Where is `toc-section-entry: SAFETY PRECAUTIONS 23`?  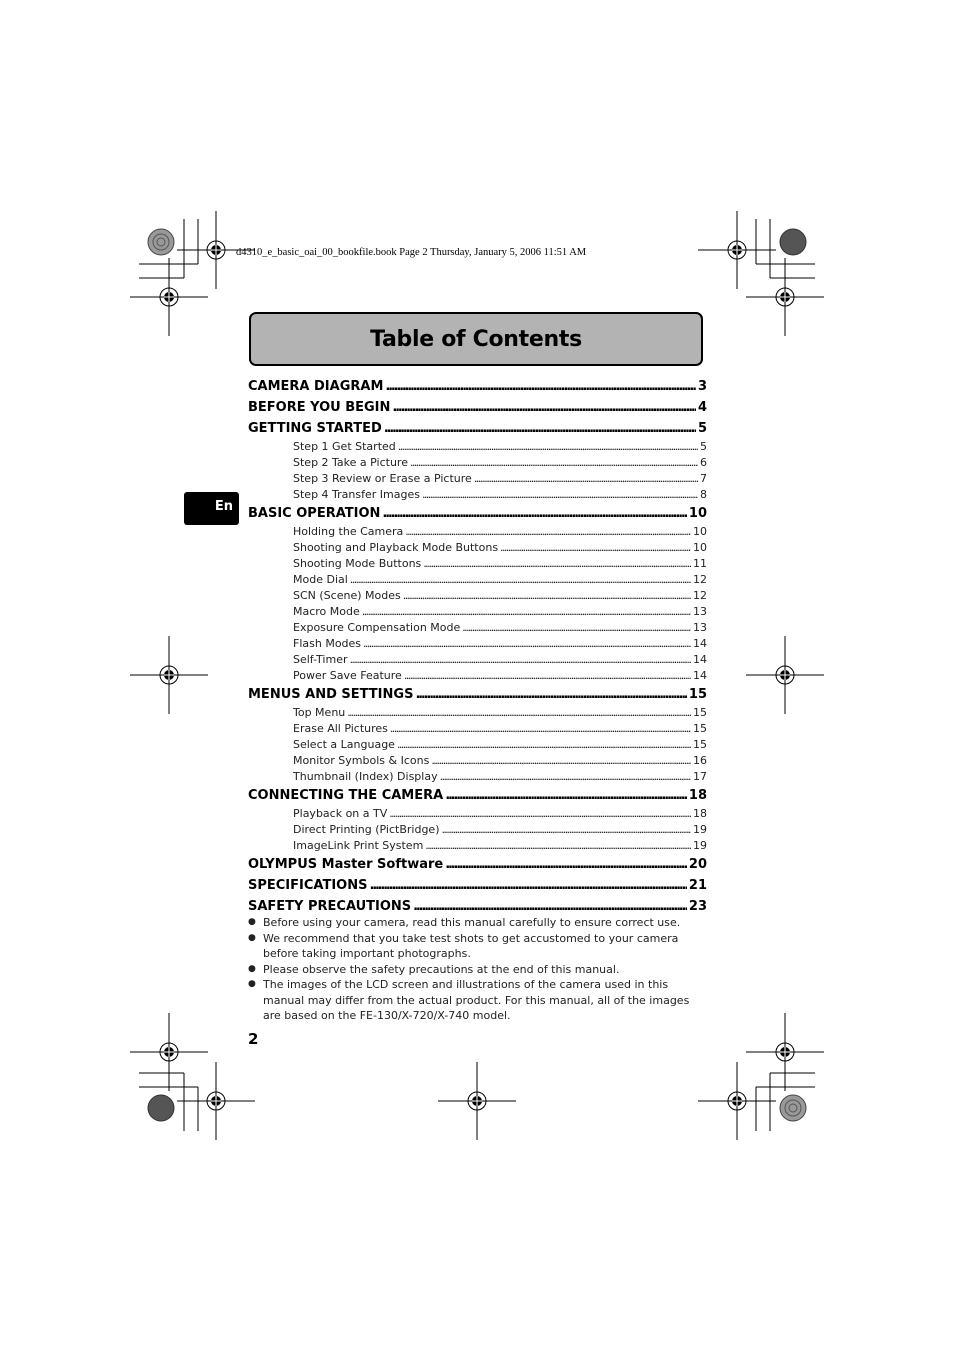
toc-section-entry: SAFETY PRECAUTIONS 23 is located at coordinates (477, 906).